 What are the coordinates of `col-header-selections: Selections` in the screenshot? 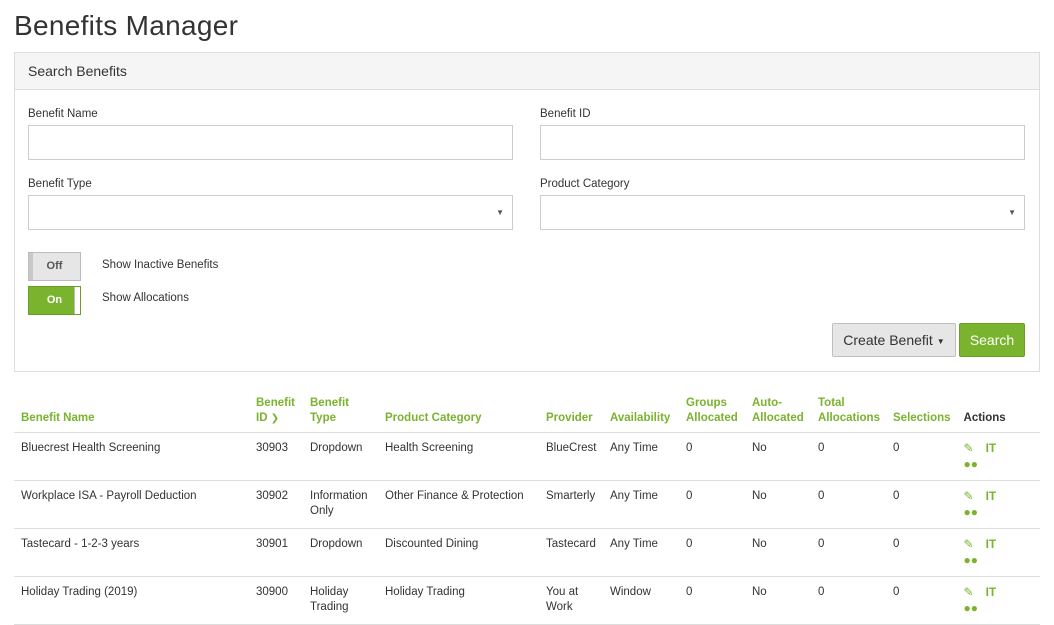 It's located at (921, 412).